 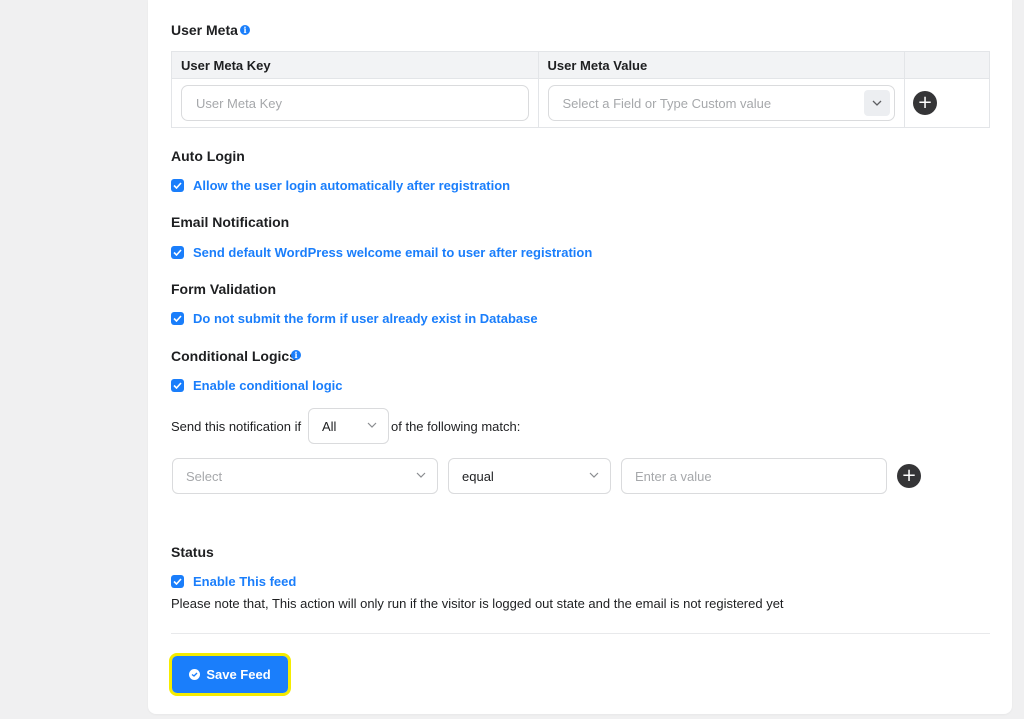 I want to click on user-meta-title: User Meta, so click(x=204, y=30).